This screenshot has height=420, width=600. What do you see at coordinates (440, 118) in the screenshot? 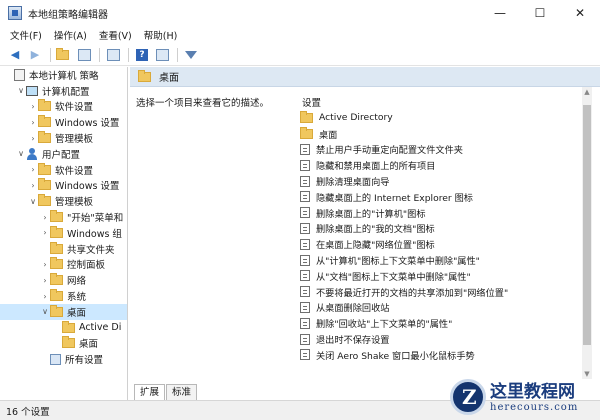
I see `setting-row: Active Directory` at bounding box center [440, 118].